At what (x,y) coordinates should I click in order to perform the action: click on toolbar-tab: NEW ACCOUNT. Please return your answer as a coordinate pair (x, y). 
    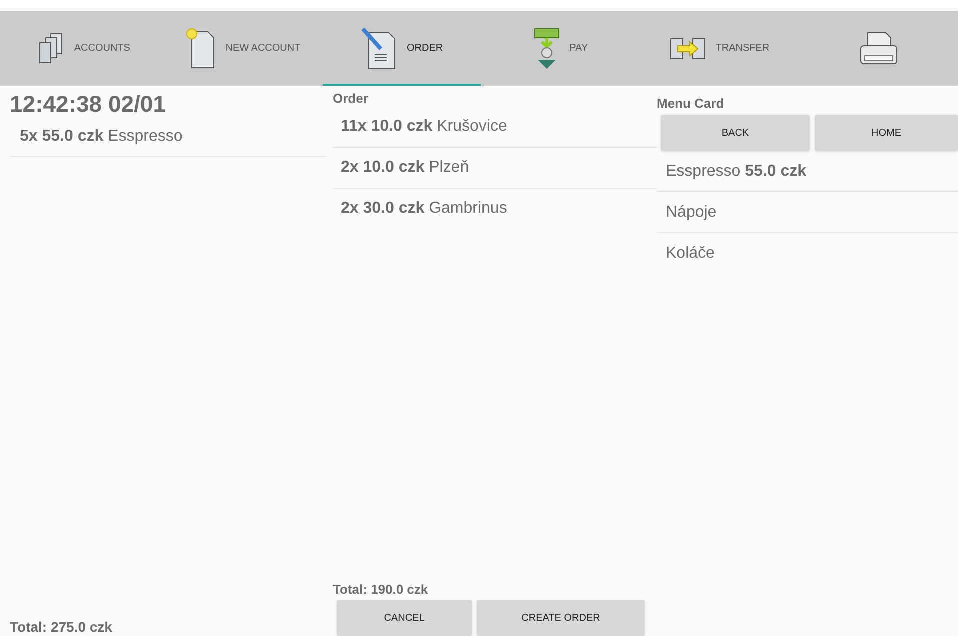
    Looking at the image, I should click on (243, 48).